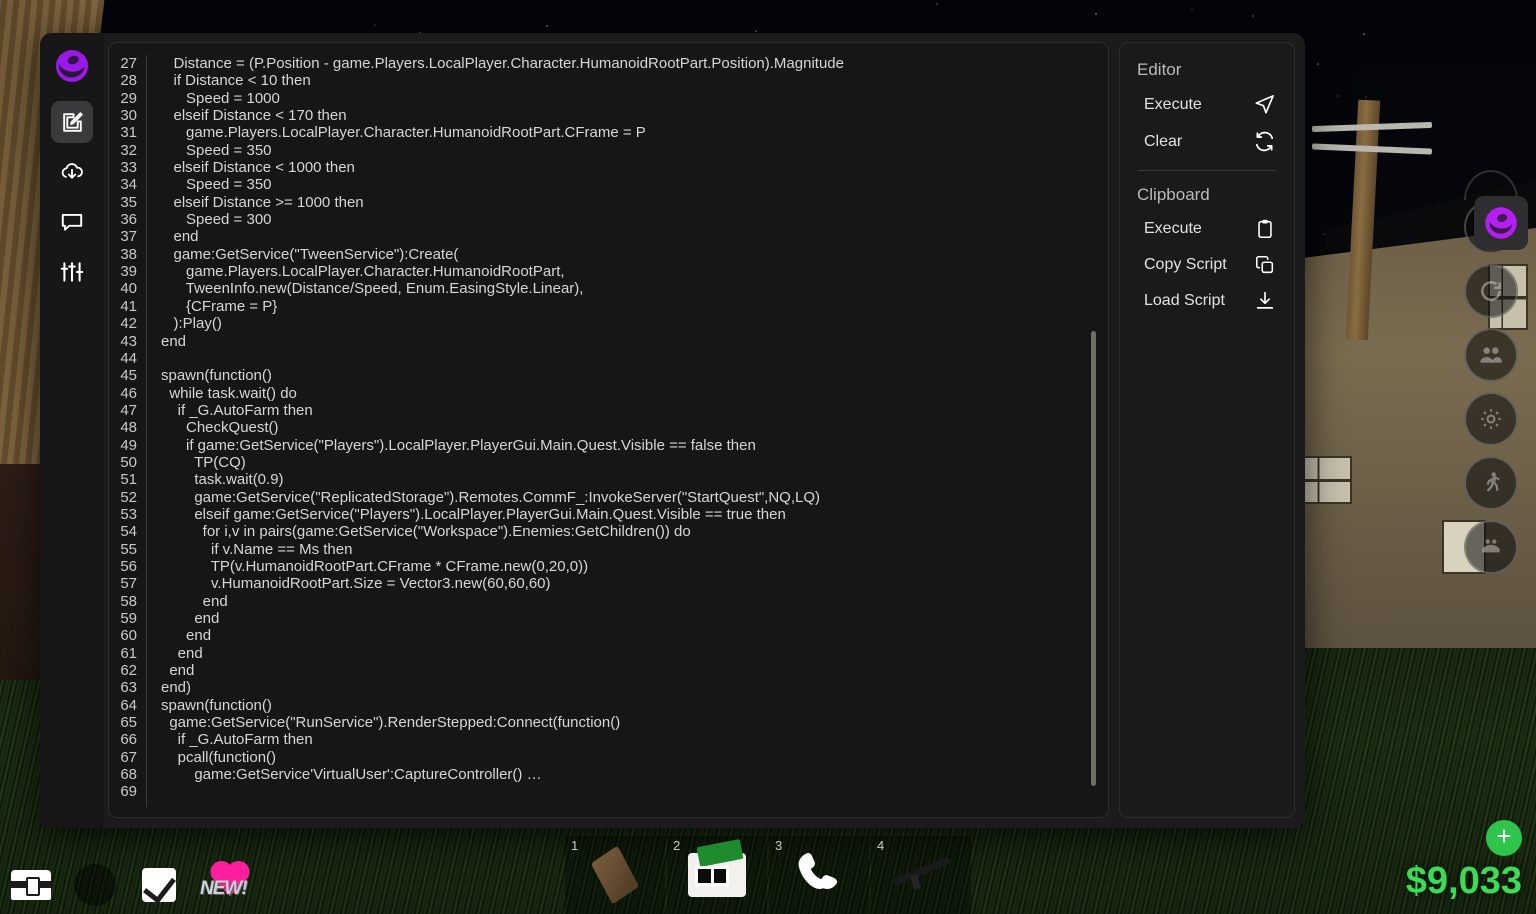 Image resolution: width=1536 pixels, height=914 pixels. What do you see at coordinates (95, 885) in the screenshot?
I see `dark-circle-button` at bounding box center [95, 885].